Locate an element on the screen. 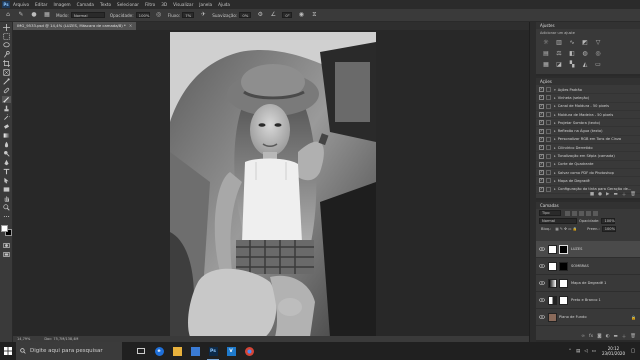 This screenshot has width=640, height=360. black-white-adjustment-icon is located at coordinates (552, 300).